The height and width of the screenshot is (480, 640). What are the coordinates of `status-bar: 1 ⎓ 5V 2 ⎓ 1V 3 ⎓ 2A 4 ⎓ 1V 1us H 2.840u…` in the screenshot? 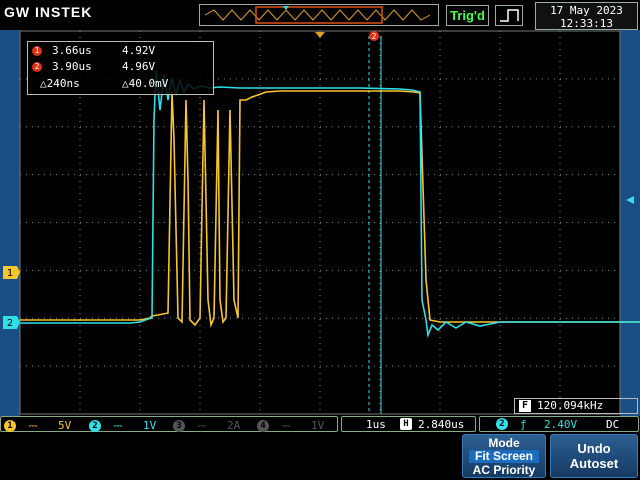 It's located at (320, 424).